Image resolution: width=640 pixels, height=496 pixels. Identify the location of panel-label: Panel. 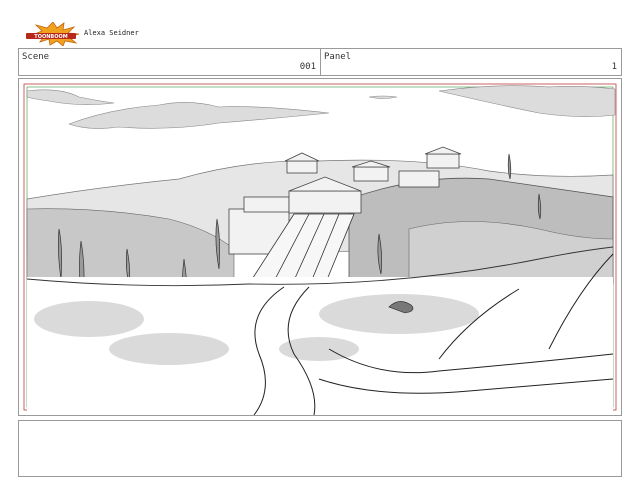
(338, 57).